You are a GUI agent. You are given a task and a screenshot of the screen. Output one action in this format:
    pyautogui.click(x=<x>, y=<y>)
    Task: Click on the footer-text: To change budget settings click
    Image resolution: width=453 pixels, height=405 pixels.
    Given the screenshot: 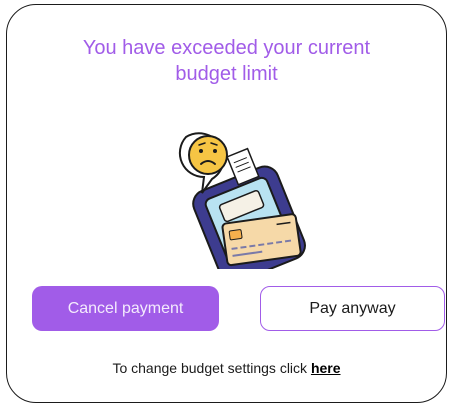 What is the action you would take?
    pyautogui.click(x=211, y=368)
    